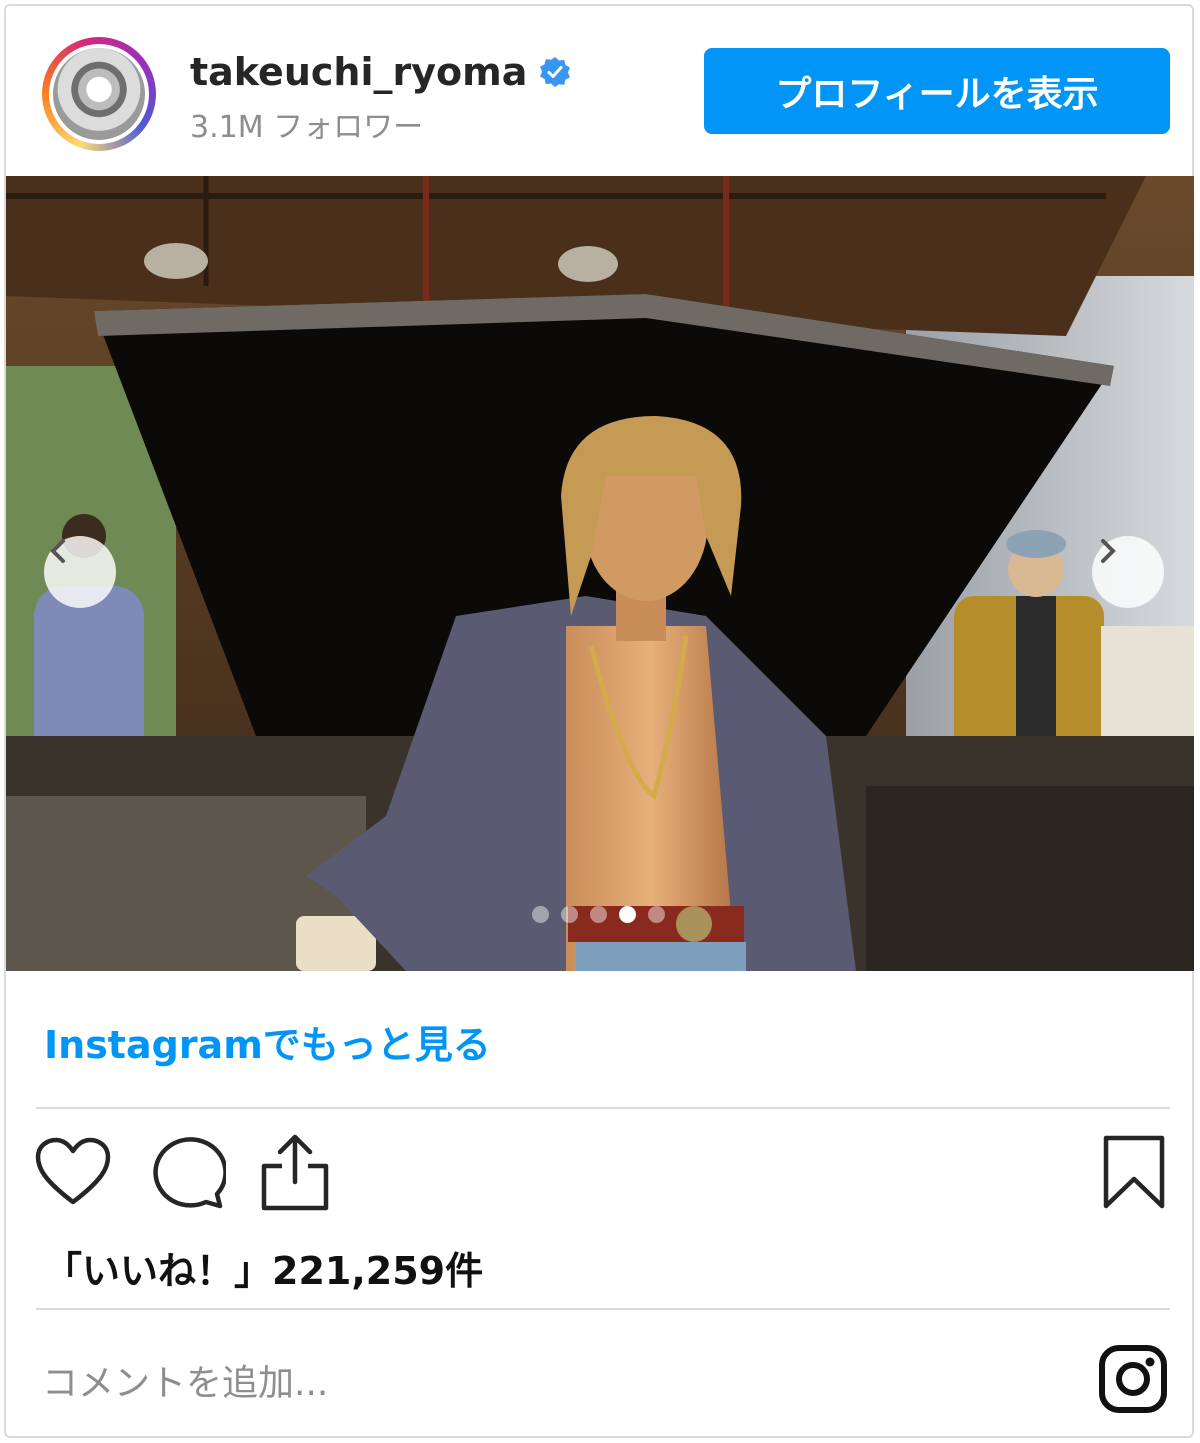  What do you see at coordinates (267, 1041) in the screenshot?
I see `view-more-on-instagram-link: Instagramでもっと見る` at bounding box center [267, 1041].